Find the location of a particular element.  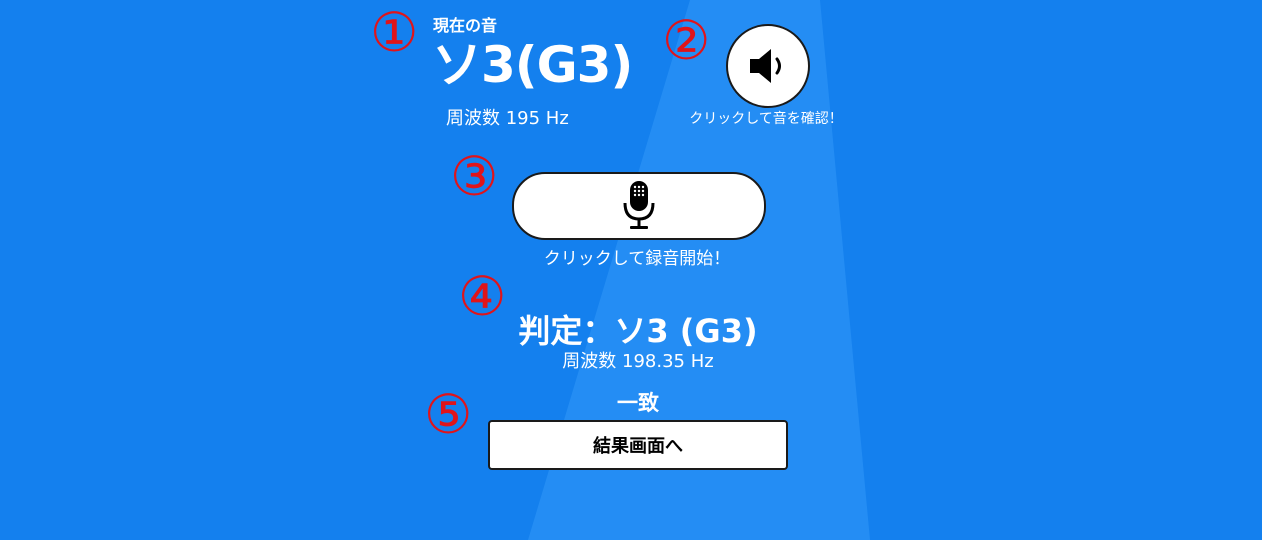

microphone-icon is located at coordinates (639, 205).